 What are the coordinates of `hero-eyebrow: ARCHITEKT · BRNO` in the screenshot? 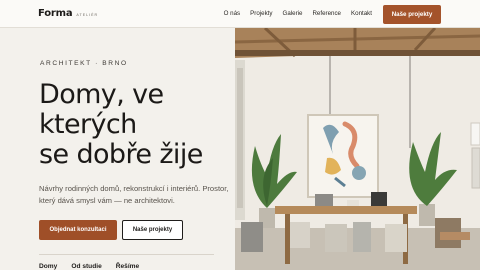 It's located at (84, 63).